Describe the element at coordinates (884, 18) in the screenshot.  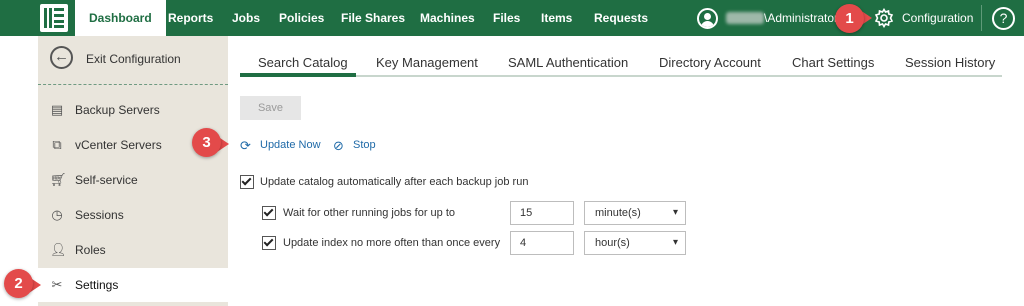
I see `gear-icon` at that location.